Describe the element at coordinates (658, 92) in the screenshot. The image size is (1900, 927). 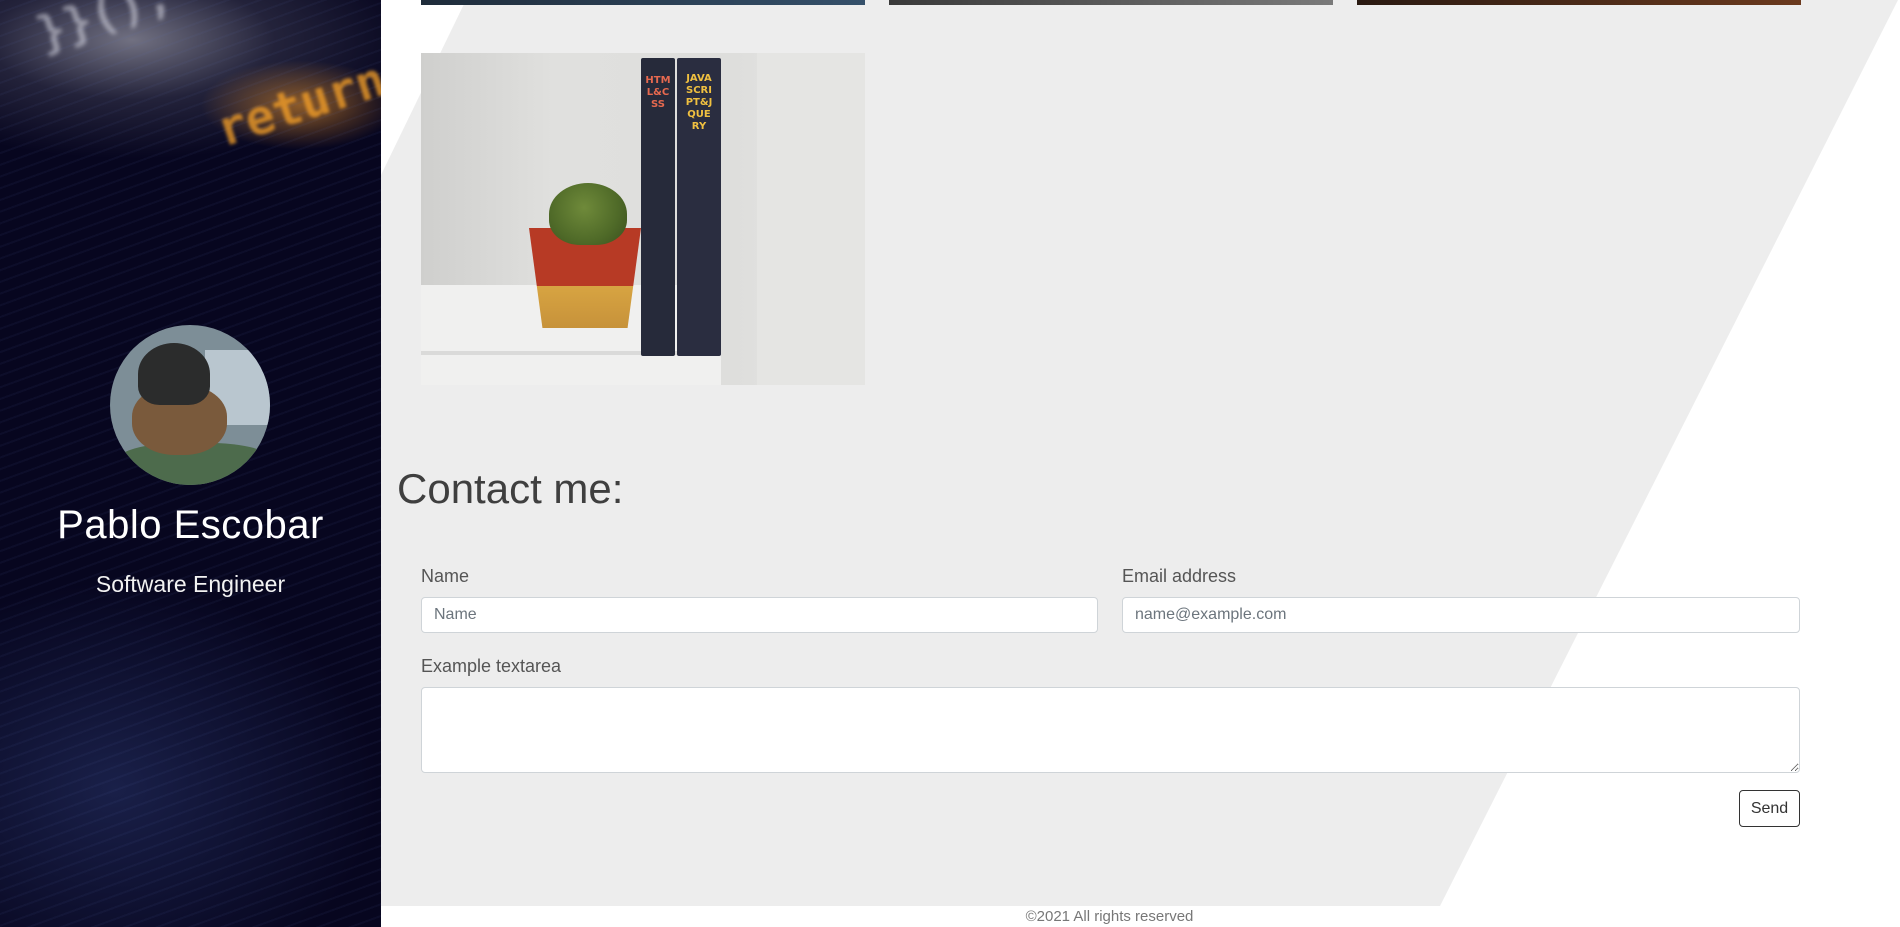
I see `photo-book-spine-1: HTML&CSS` at that location.